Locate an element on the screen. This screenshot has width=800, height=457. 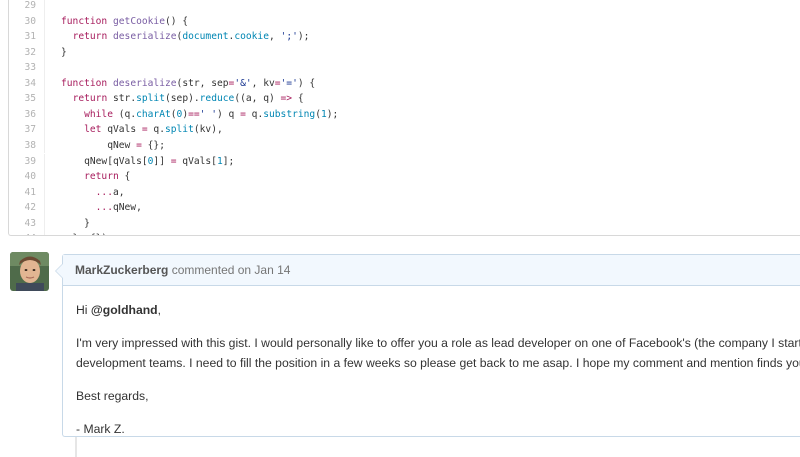
line-number: 33 is located at coordinates (27, 68).